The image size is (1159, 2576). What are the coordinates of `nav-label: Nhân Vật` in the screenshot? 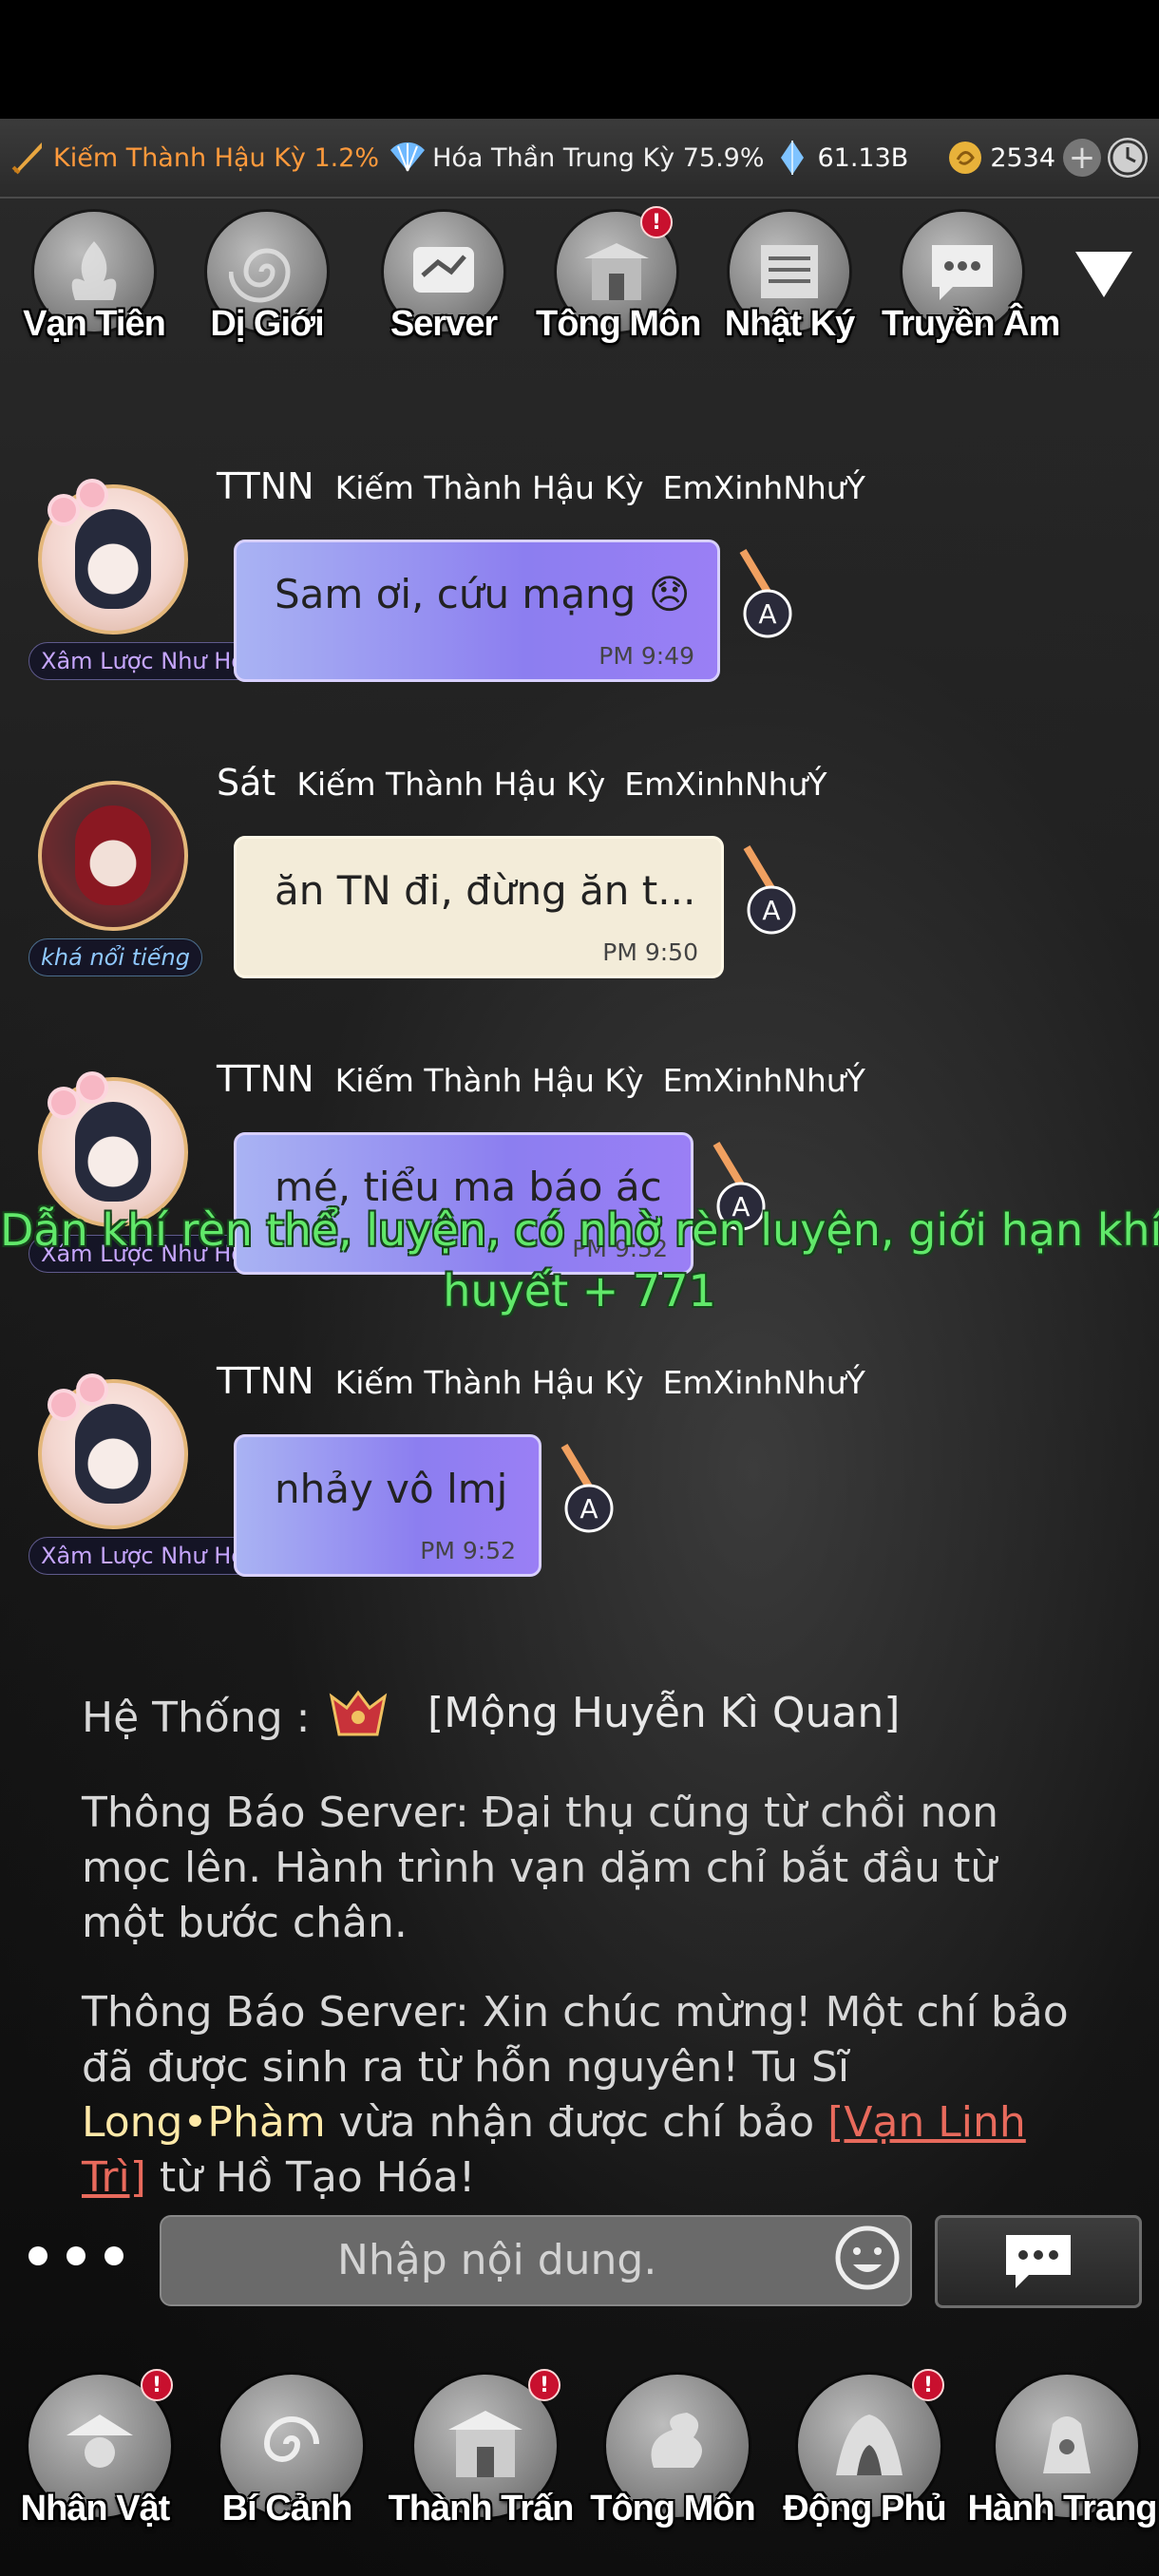 It's located at (95, 2509).